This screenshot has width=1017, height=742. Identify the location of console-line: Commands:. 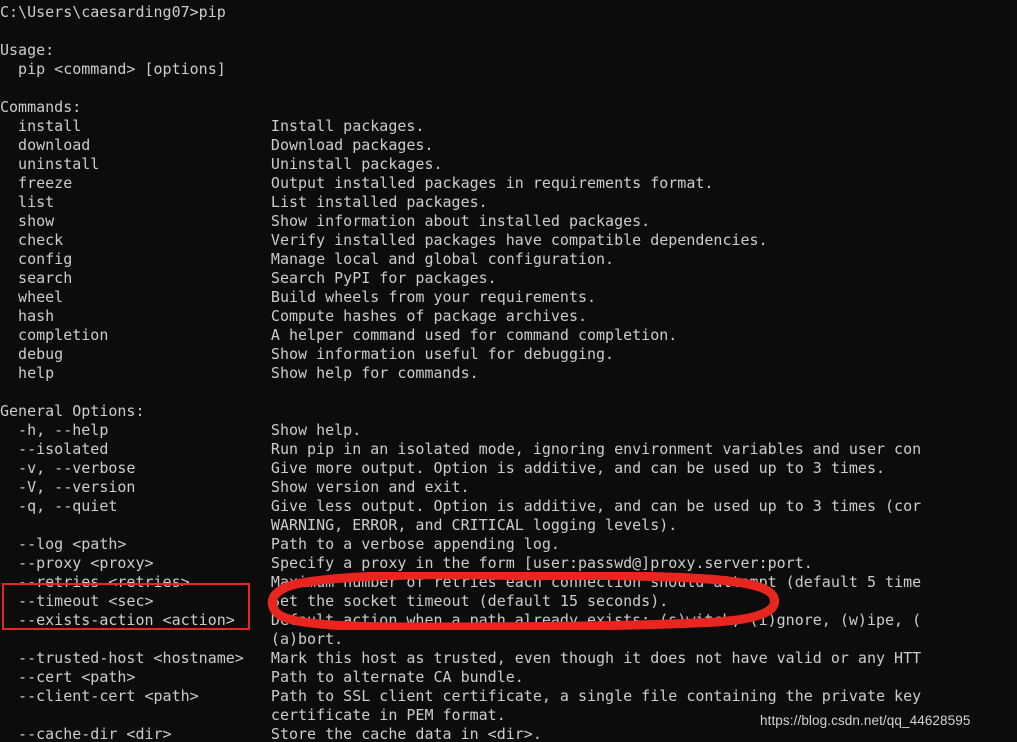
(41, 107).